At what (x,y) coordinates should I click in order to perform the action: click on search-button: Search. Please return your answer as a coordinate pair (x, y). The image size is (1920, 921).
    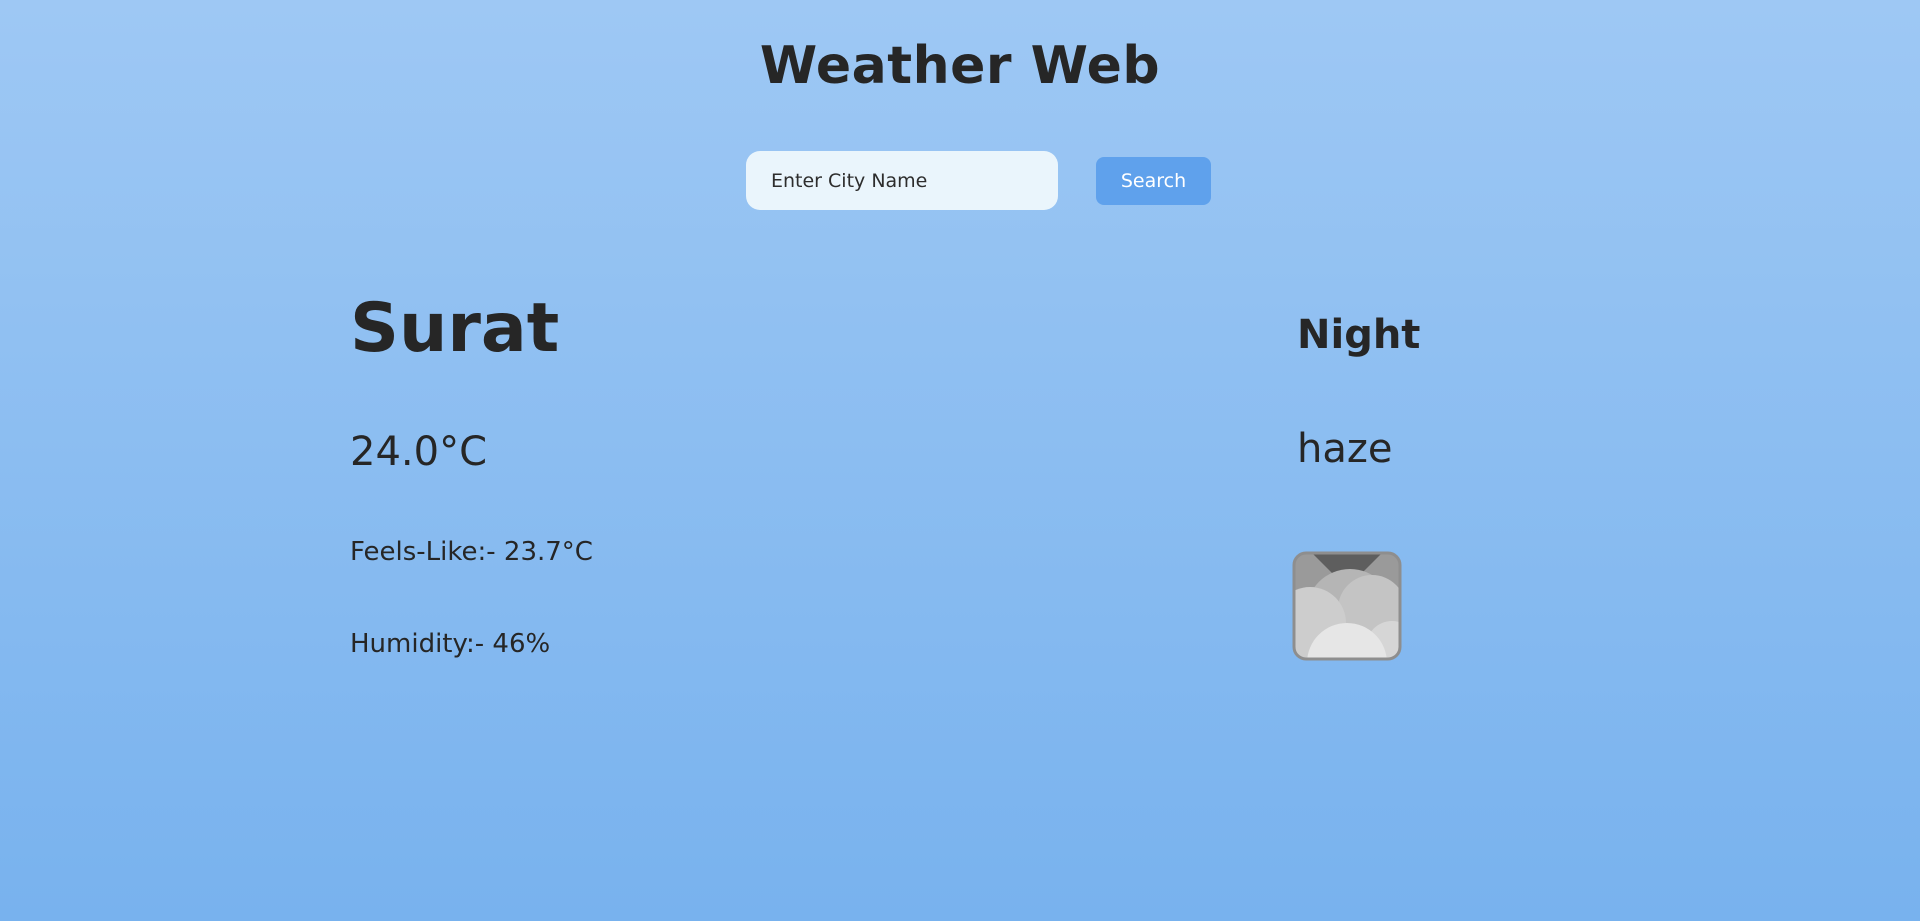
    Looking at the image, I should click on (1153, 181).